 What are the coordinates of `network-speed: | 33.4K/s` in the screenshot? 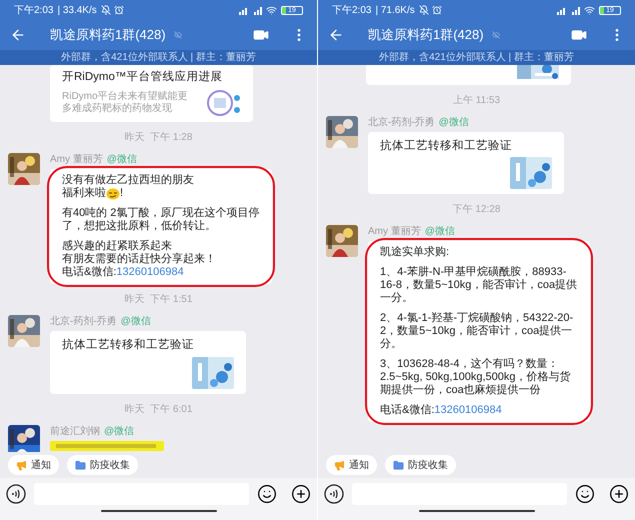 It's located at (77, 11).